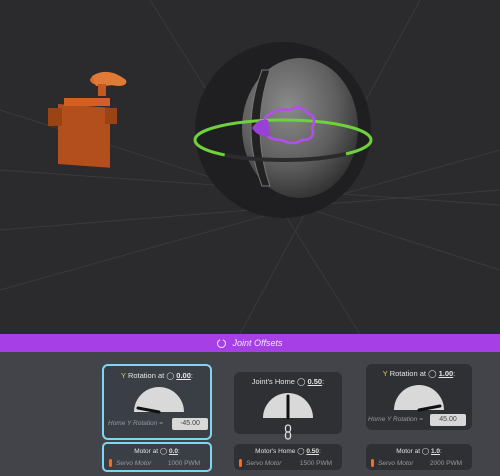  I want to click on home-gauge, so click(288, 406).